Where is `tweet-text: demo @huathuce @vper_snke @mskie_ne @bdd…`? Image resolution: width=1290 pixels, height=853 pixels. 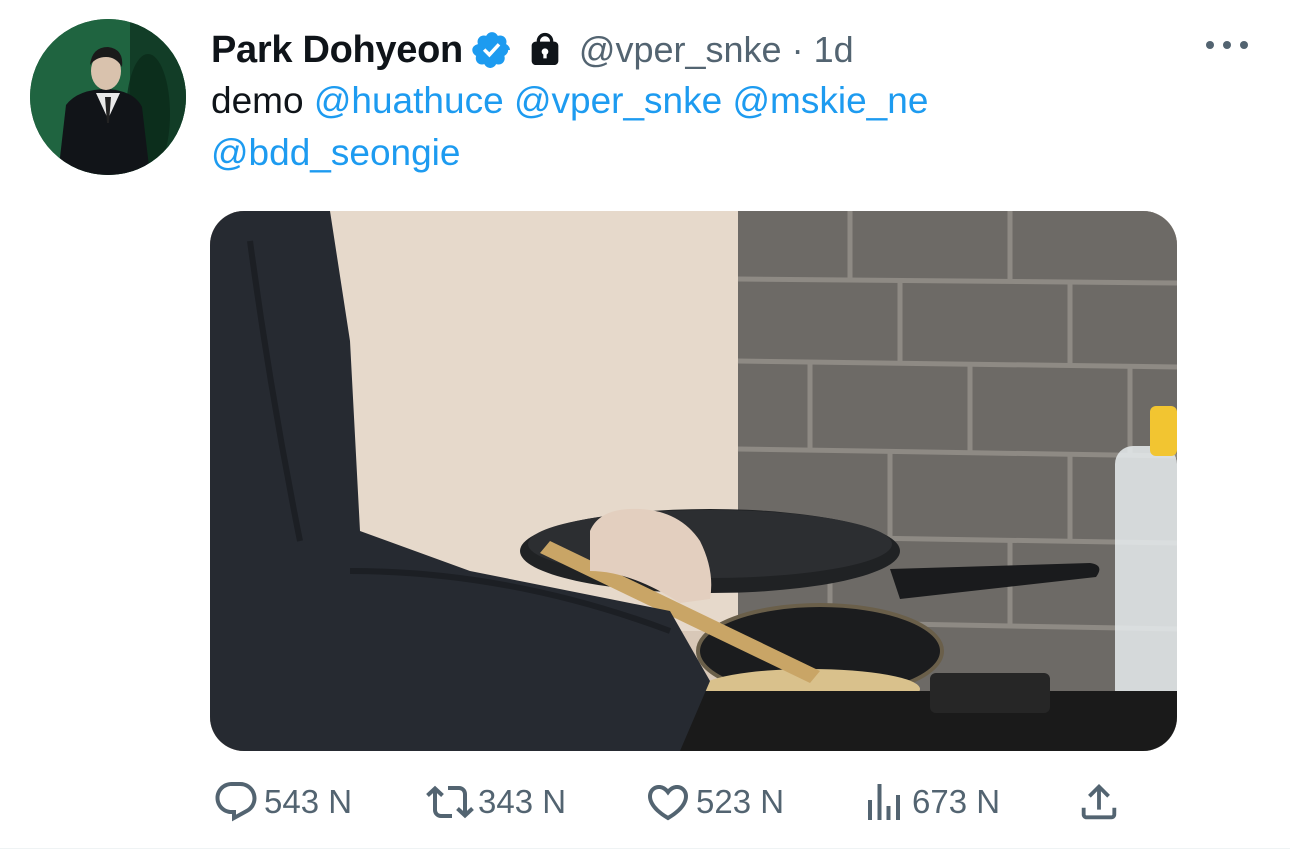
tweet-text: demo @huathuce @vper_snke @mskie_ne @bdd… is located at coordinates (691, 127).